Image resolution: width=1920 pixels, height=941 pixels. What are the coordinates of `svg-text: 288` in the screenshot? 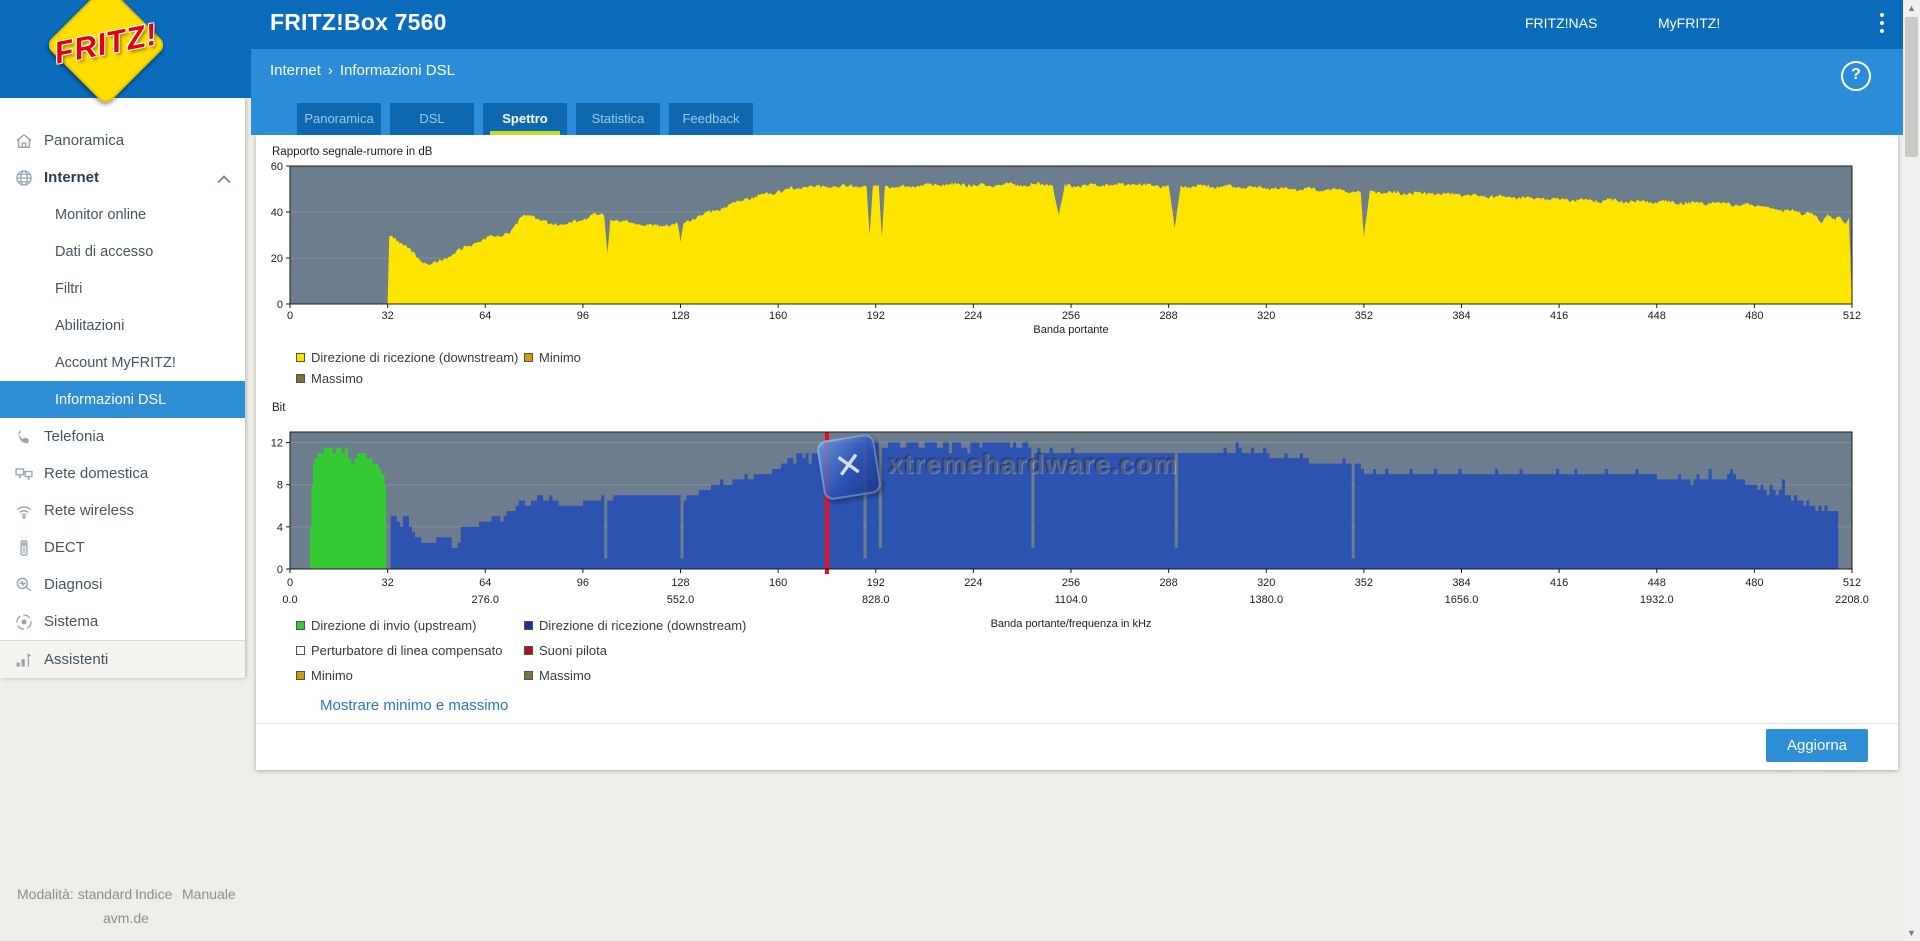 It's located at (1168, 316).